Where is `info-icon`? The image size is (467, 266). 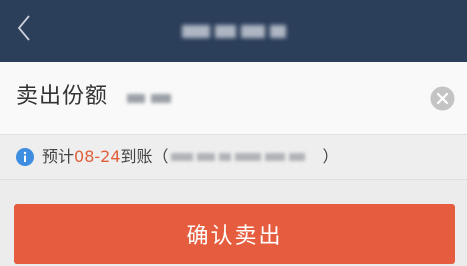
info-icon is located at coordinates (25, 157).